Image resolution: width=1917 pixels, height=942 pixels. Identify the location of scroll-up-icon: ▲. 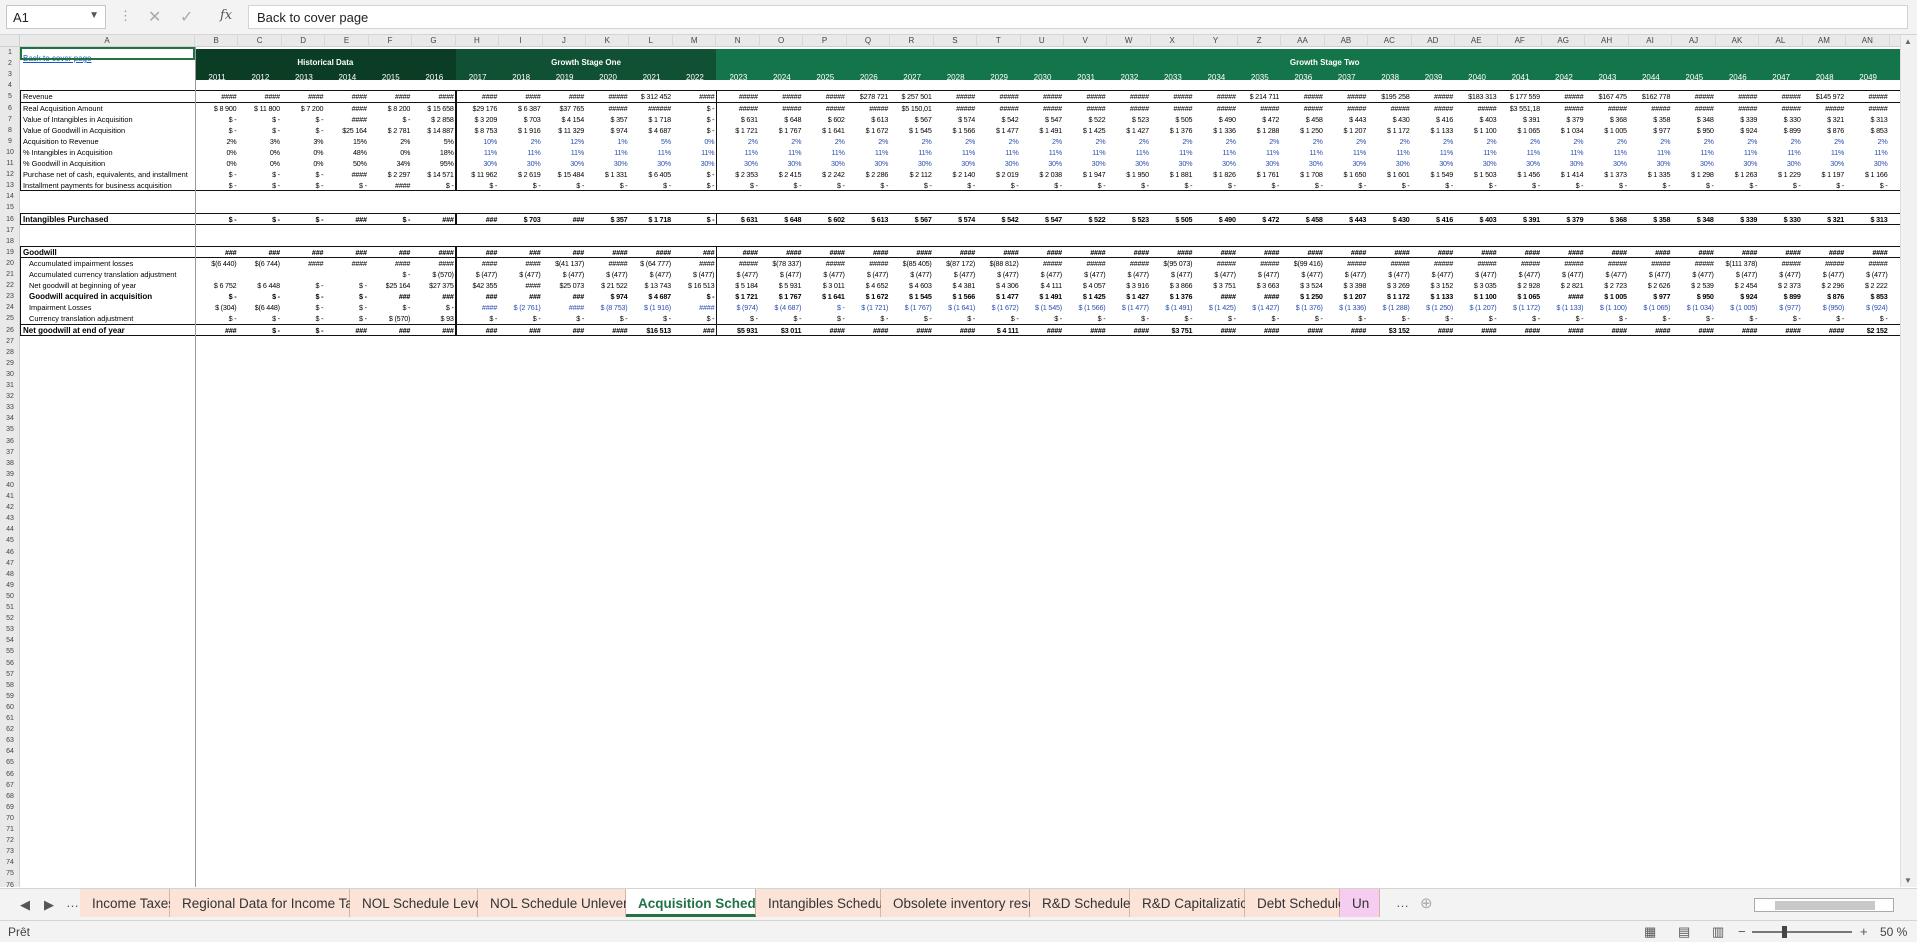
(1908, 41).